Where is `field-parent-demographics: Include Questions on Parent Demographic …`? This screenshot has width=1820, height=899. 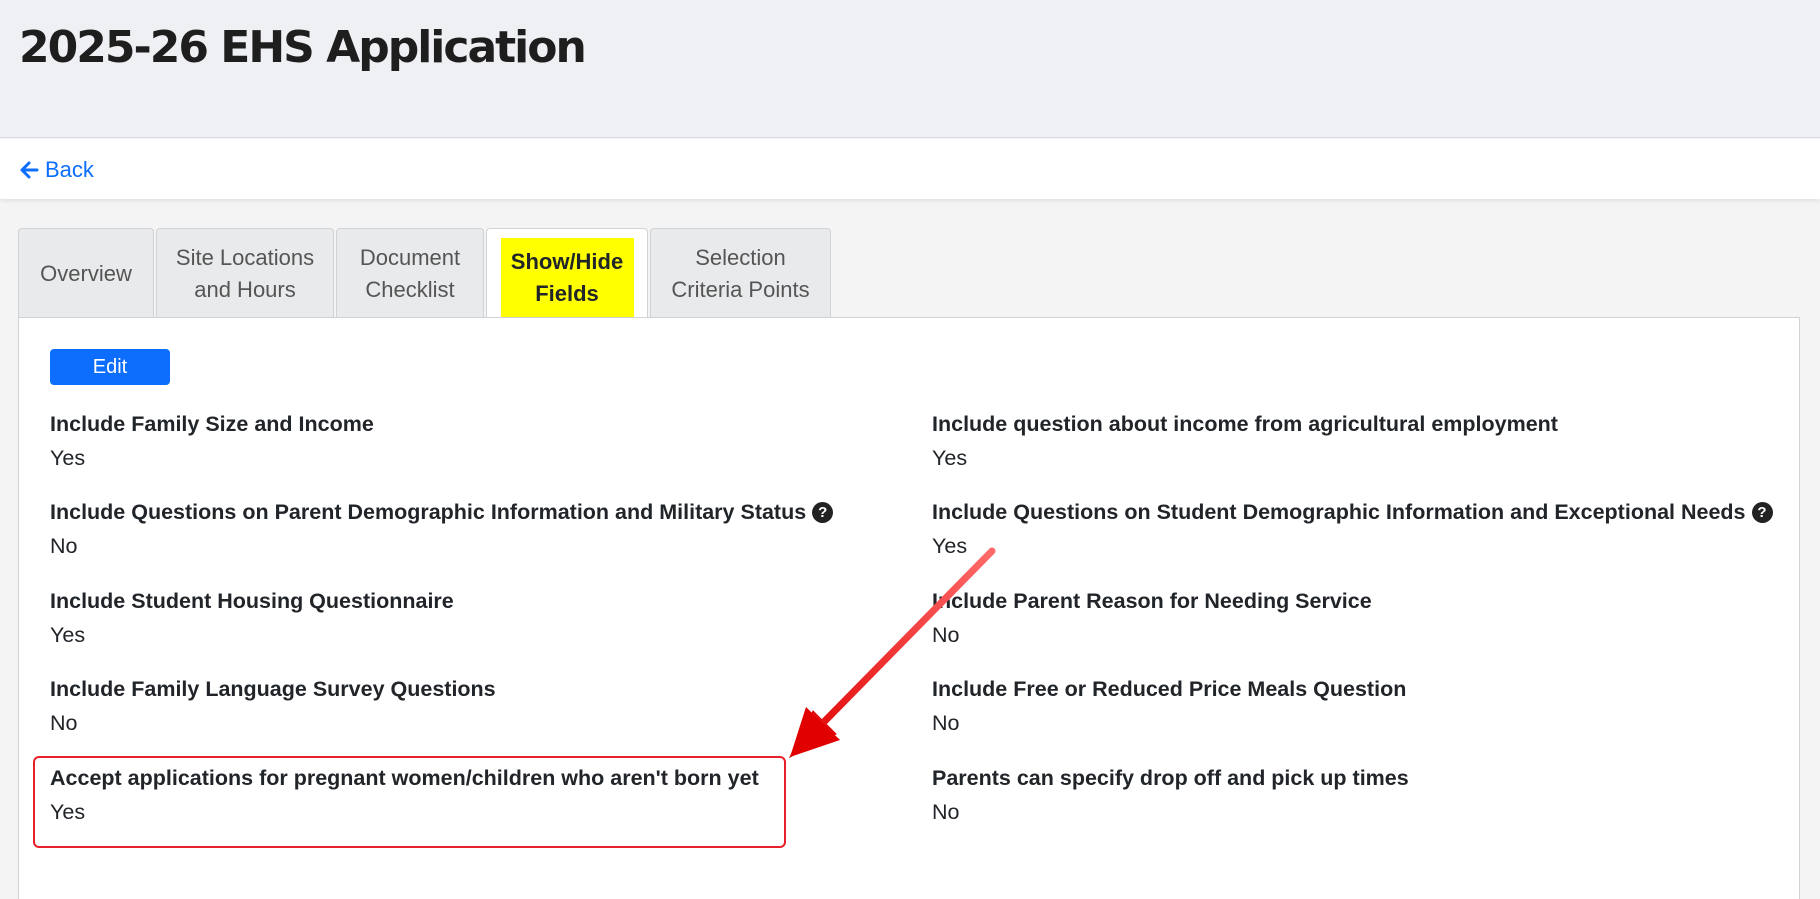 field-parent-demographics: Include Questions on Parent Demographic … is located at coordinates (442, 529).